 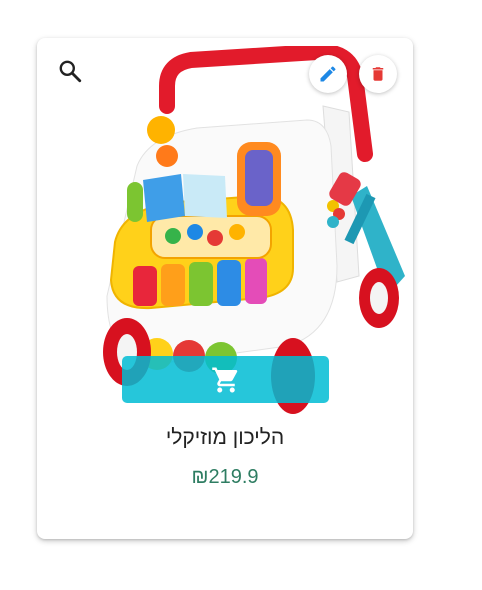 I want to click on trash-icon, so click(x=378, y=74).